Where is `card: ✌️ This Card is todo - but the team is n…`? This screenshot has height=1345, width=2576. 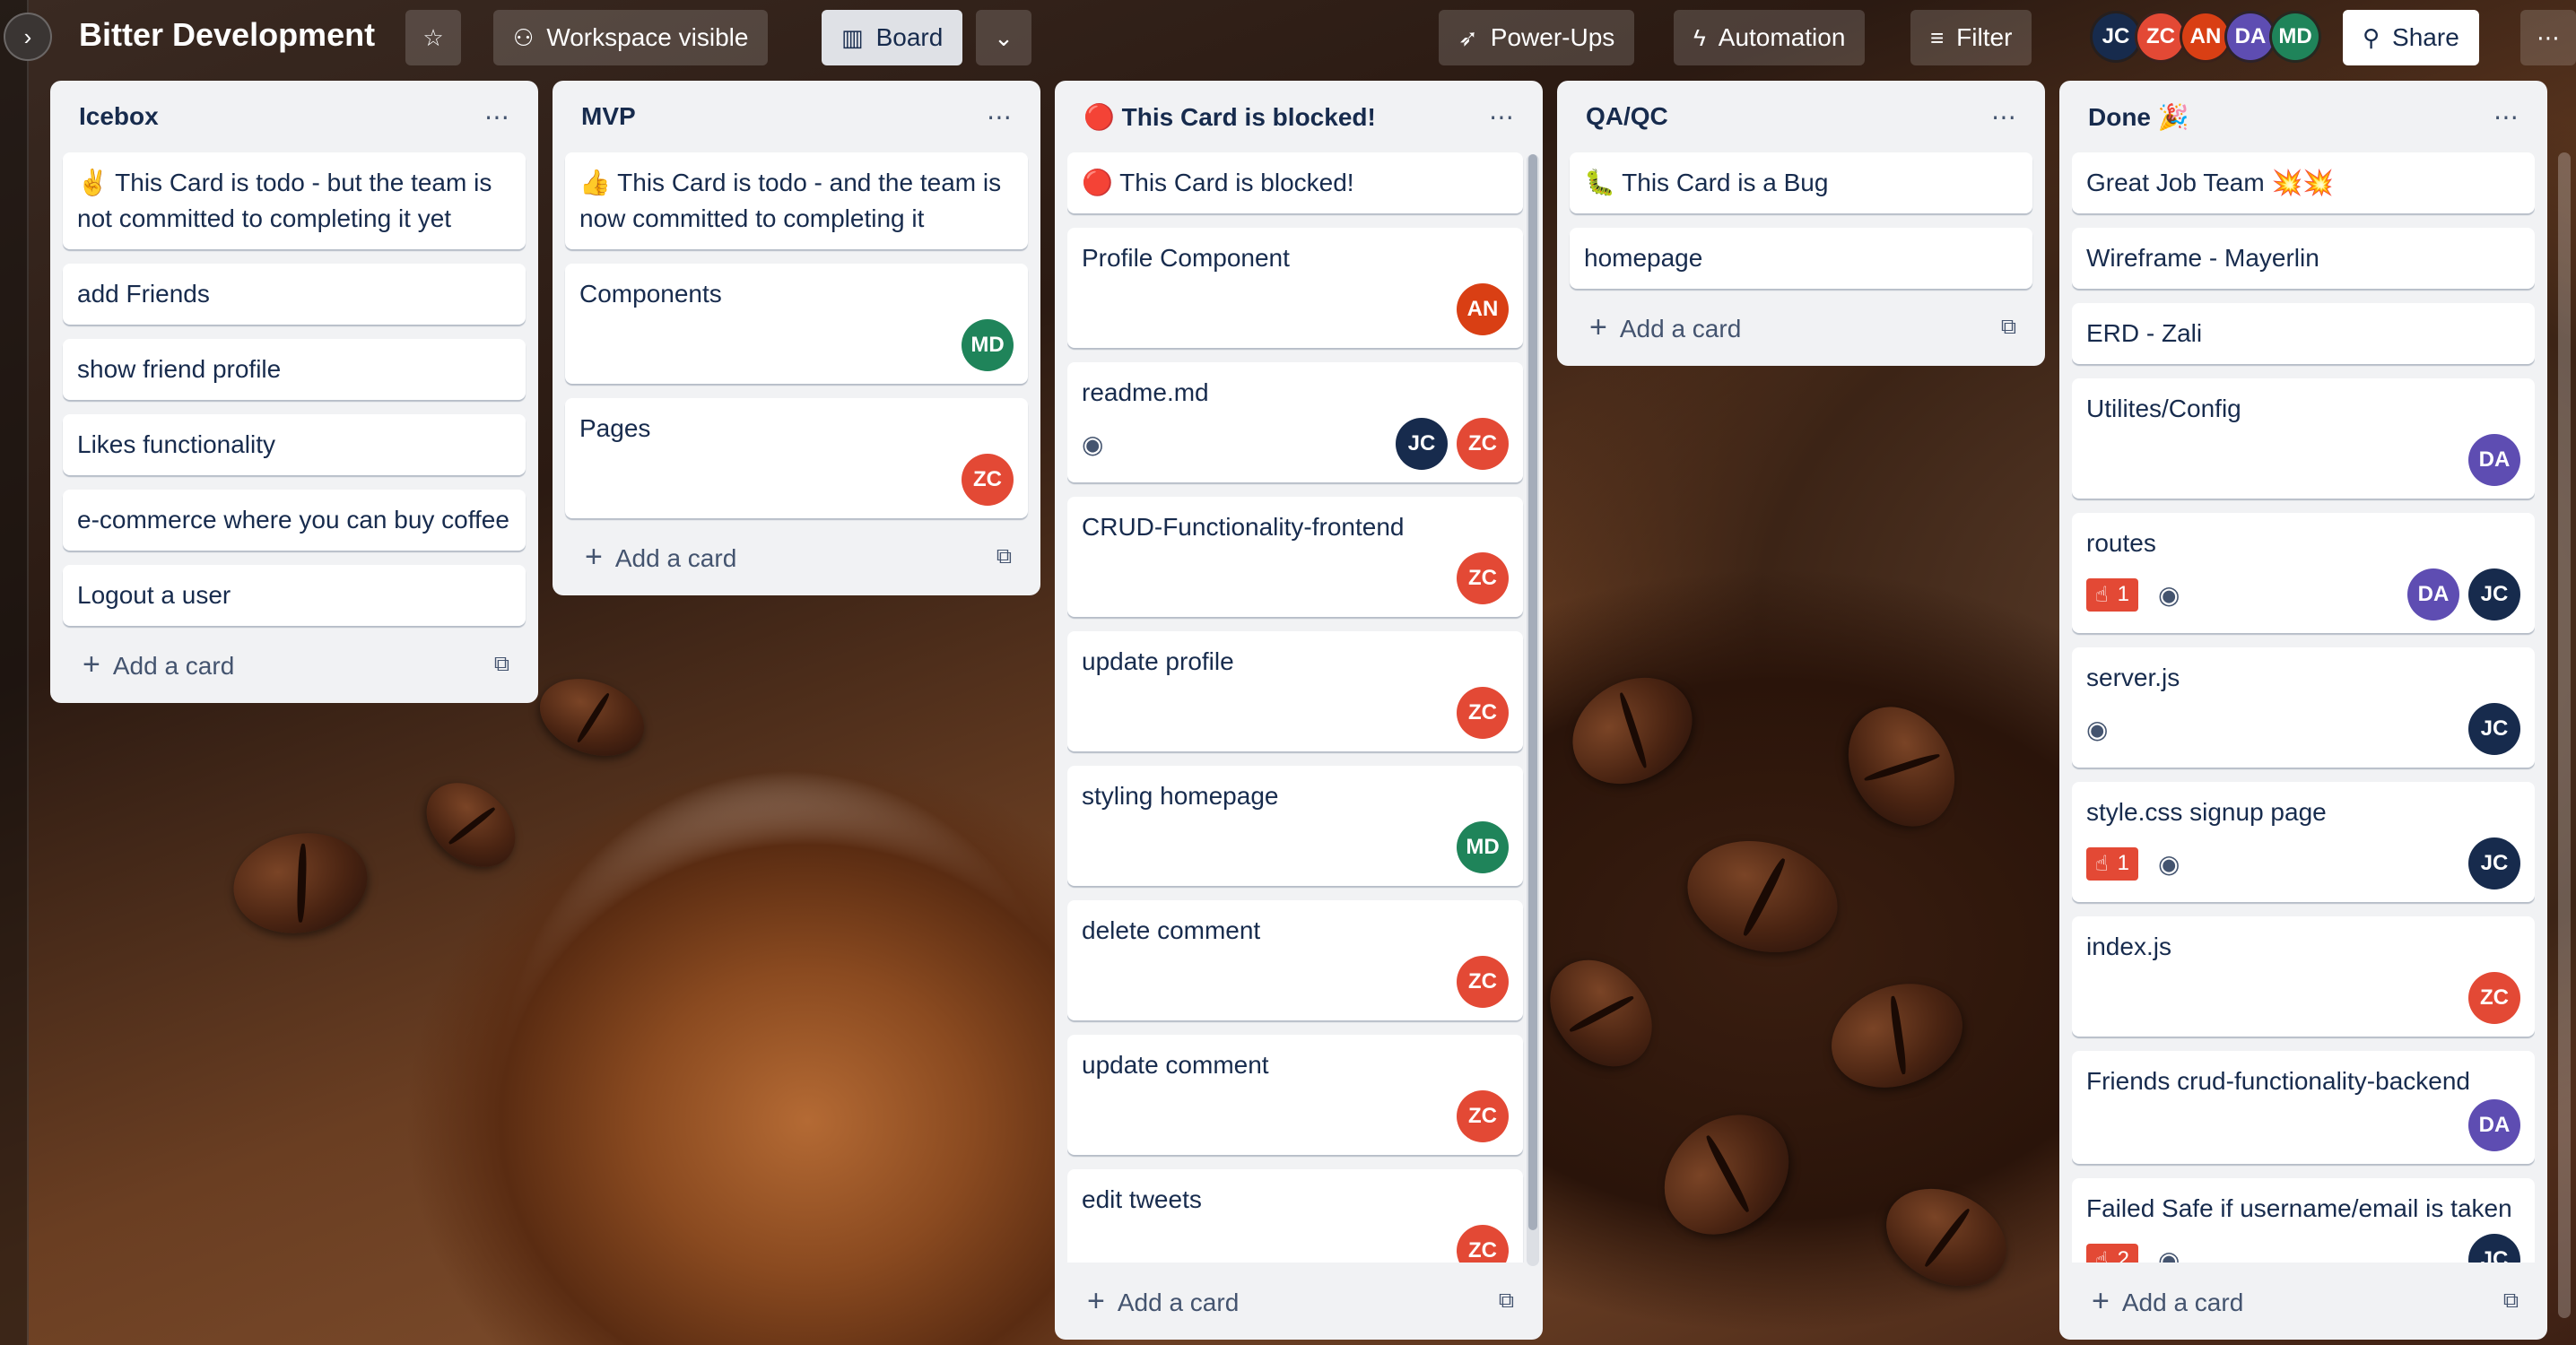
card: ✌️ This Card is todo - but the team is n… is located at coordinates (294, 200).